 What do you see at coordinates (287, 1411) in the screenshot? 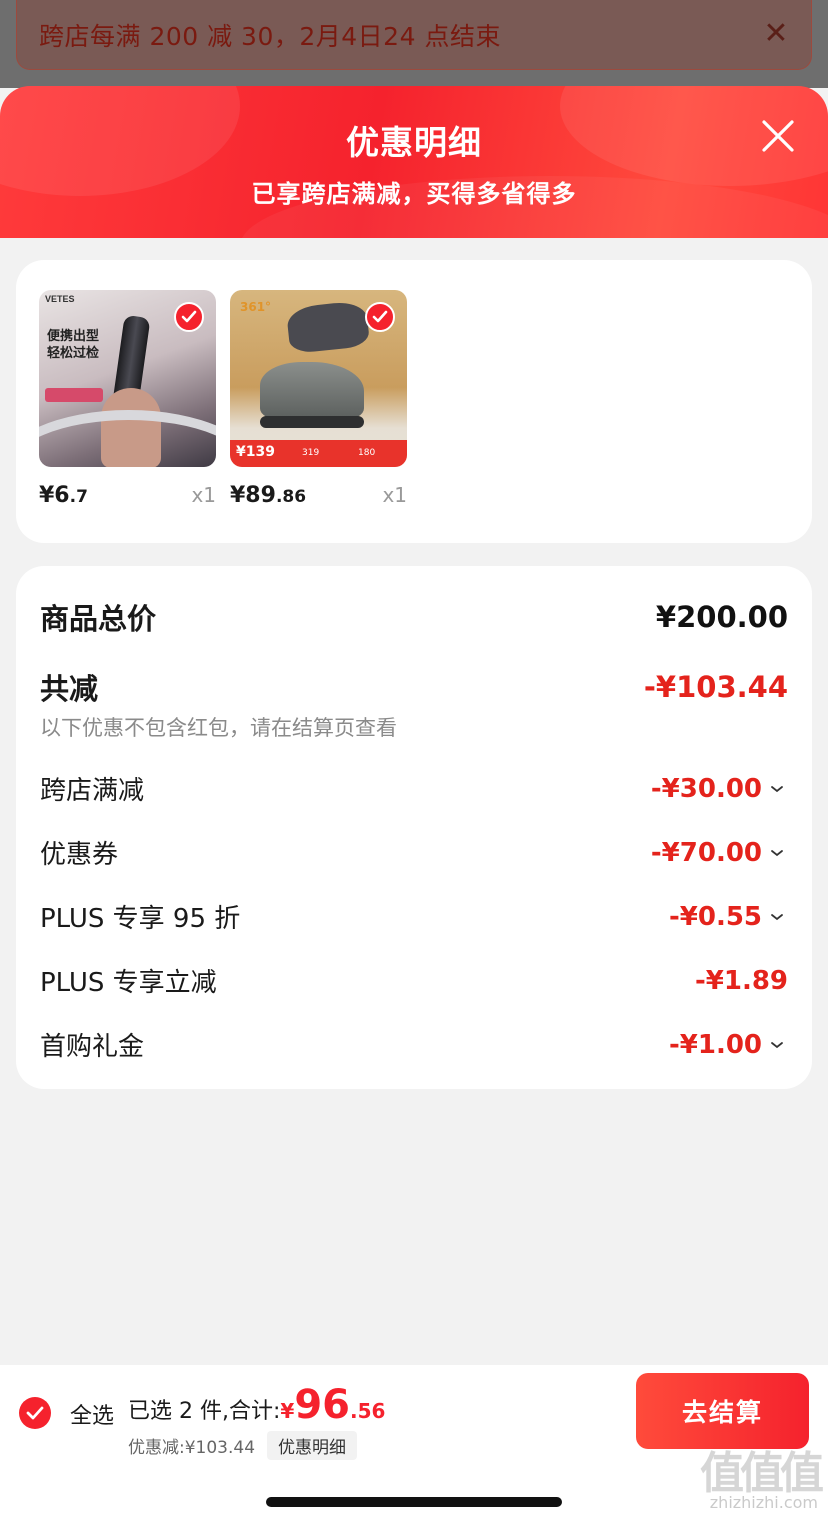
I see `total-currency: ¥` at bounding box center [287, 1411].